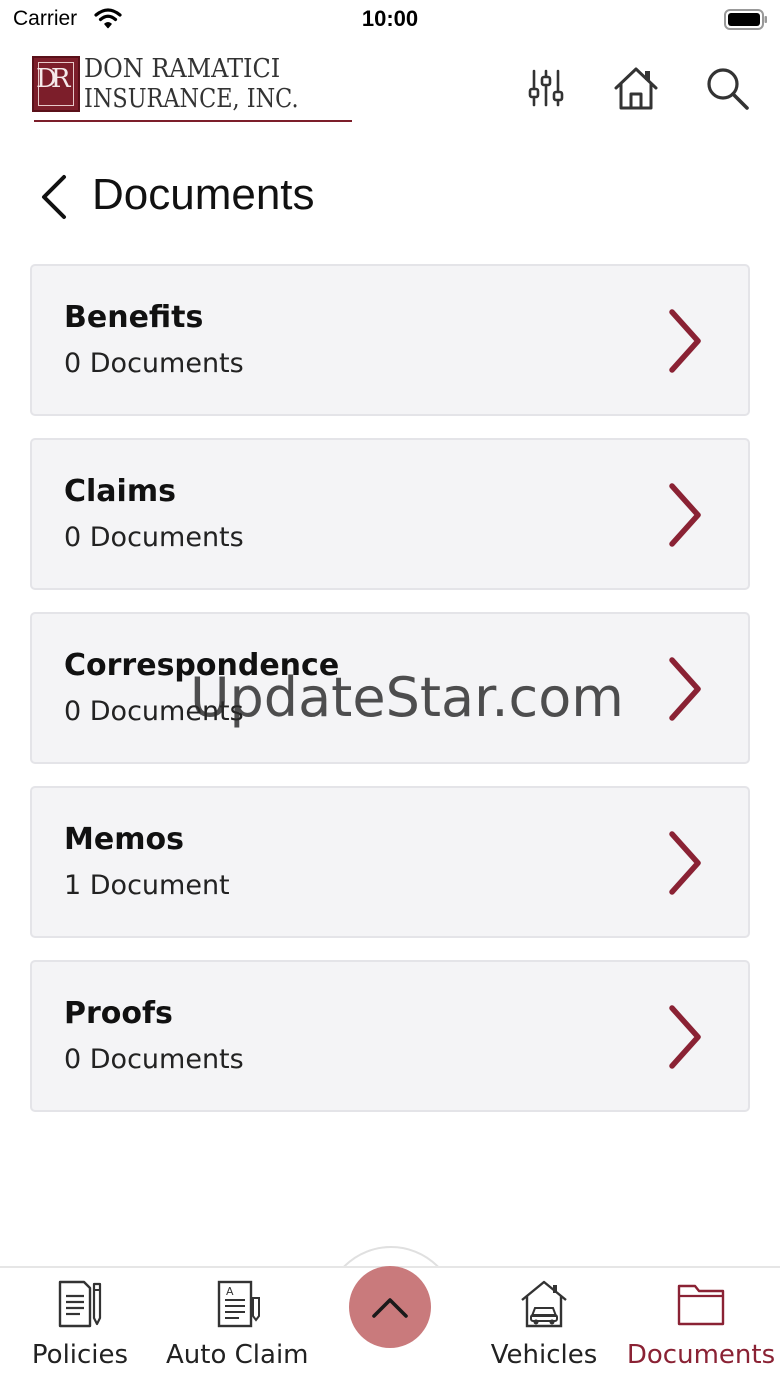  Describe the element at coordinates (80, 1304) in the screenshot. I see `policy-document-icon` at that location.